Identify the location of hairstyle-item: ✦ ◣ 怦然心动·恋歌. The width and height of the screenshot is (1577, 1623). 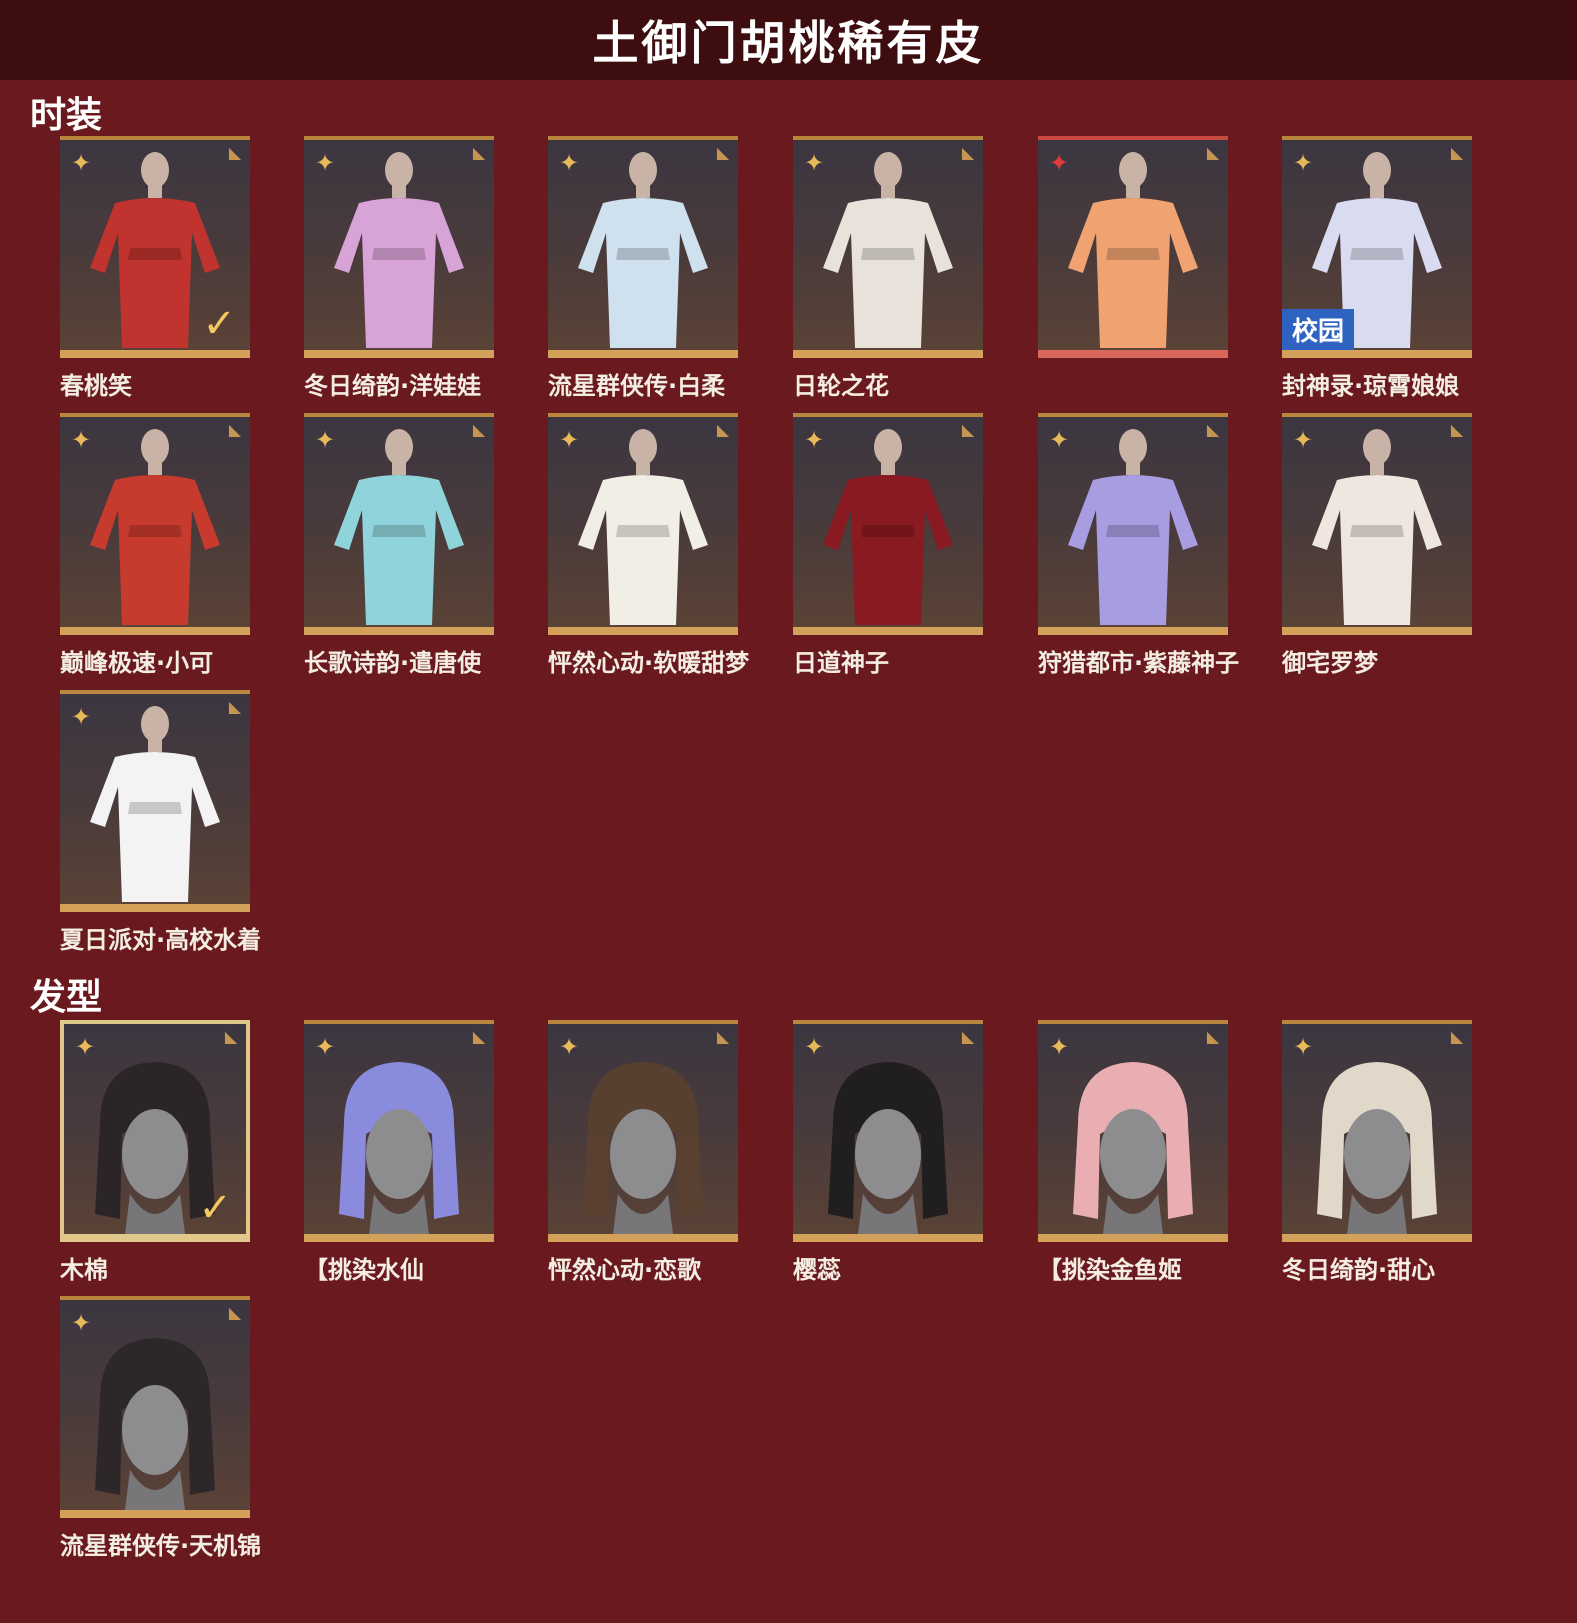
(663, 1152).